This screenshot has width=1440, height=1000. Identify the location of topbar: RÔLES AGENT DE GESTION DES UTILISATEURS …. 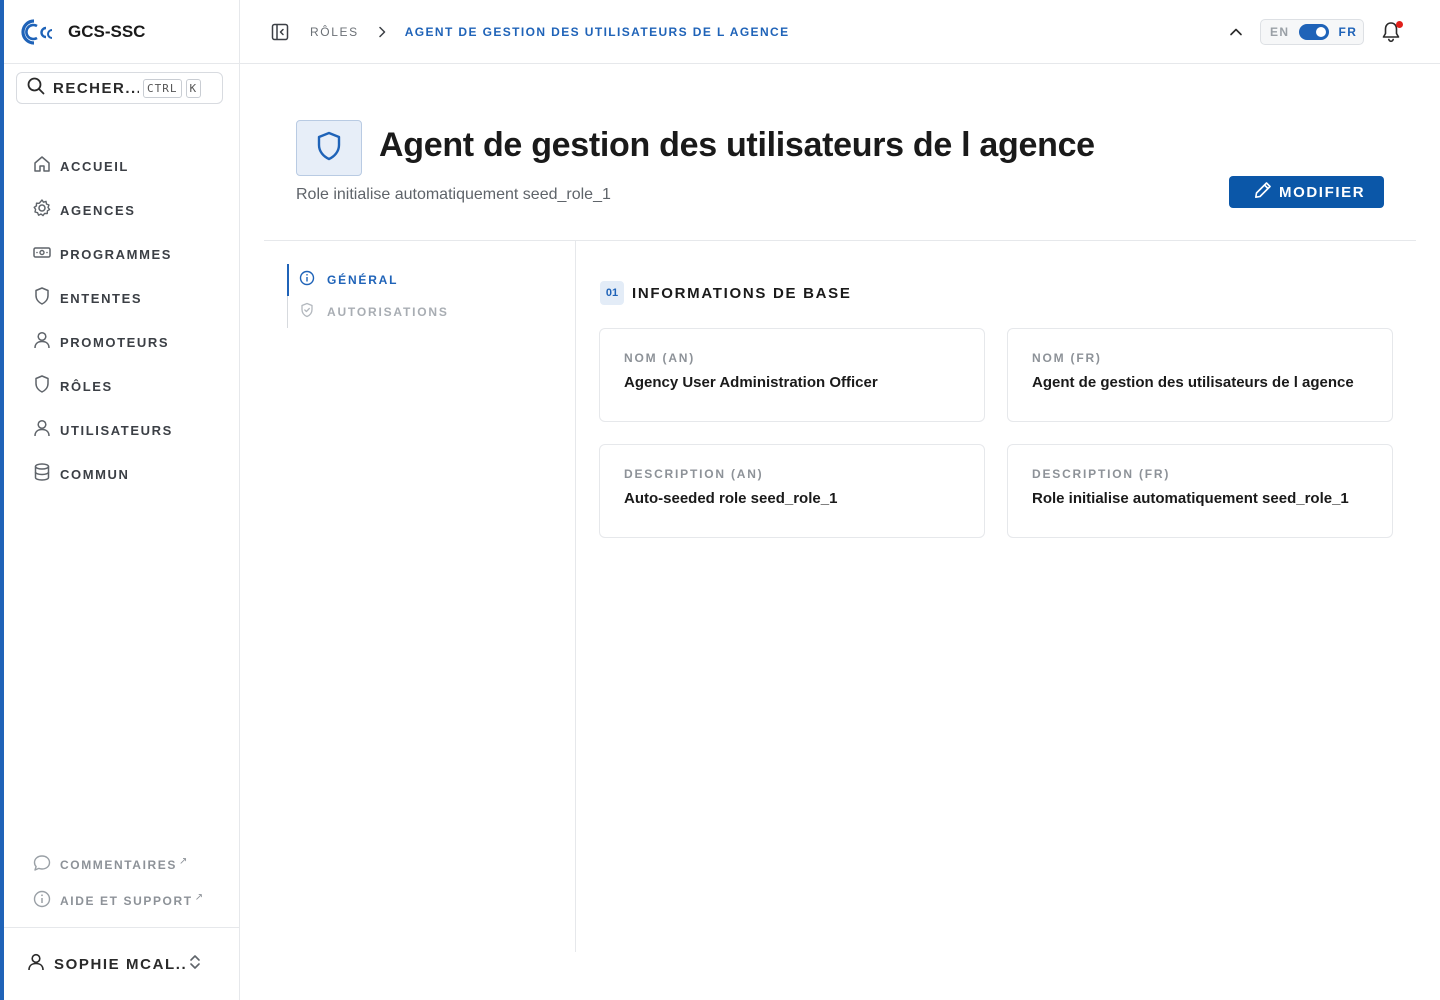
(840, 32).